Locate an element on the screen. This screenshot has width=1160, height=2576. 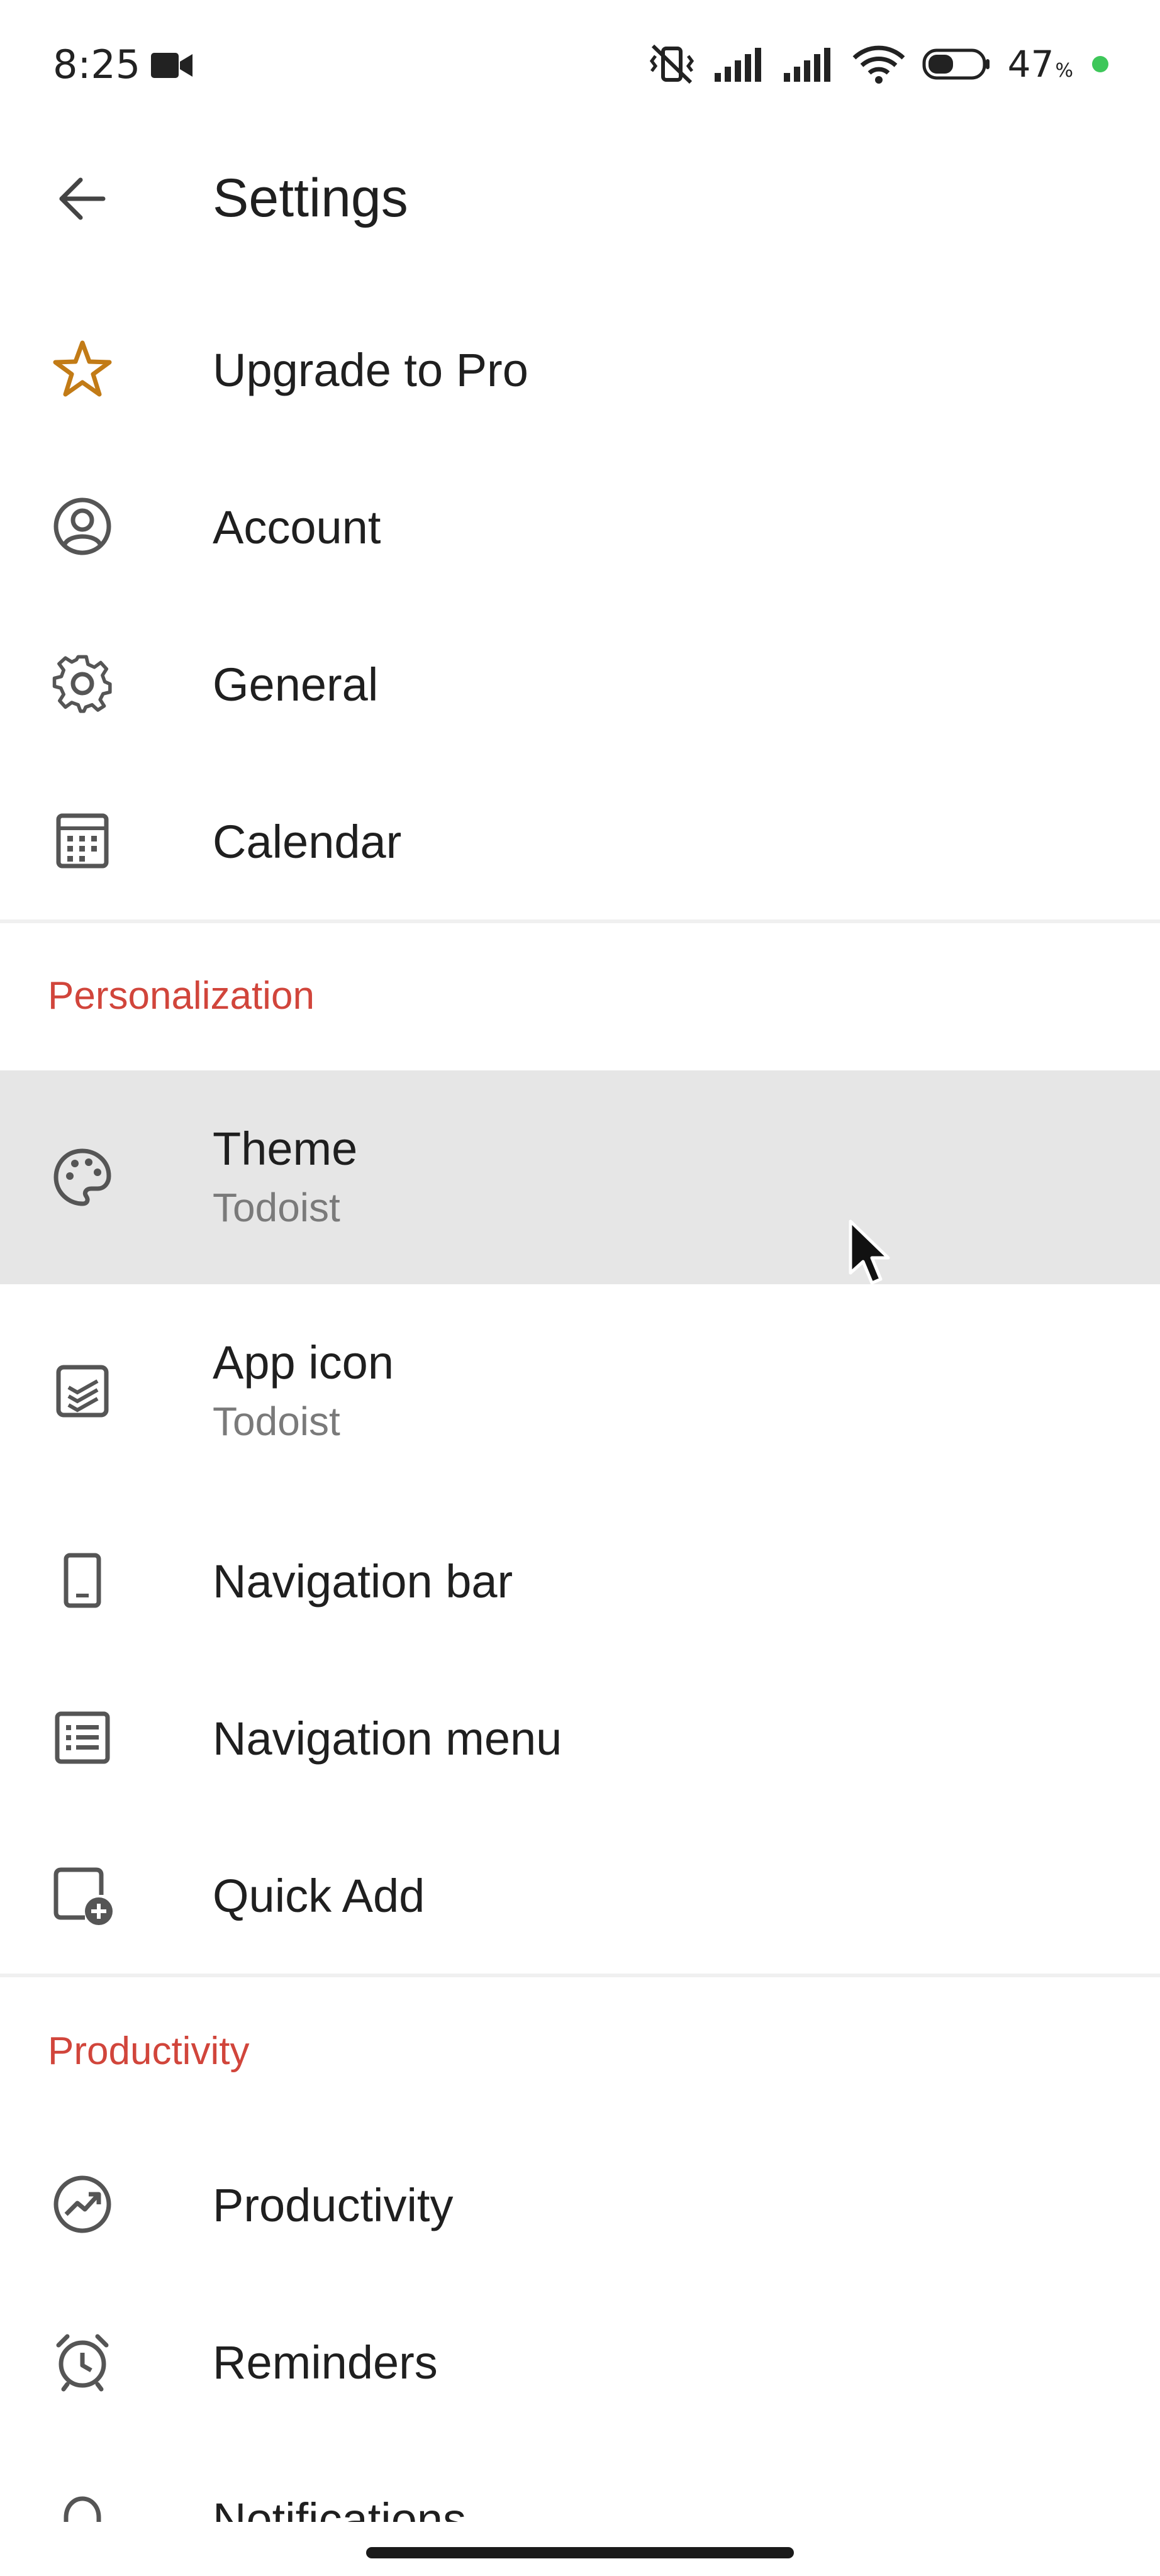
settings-item-calendar: Calendar is located at coordinates (580, 840).